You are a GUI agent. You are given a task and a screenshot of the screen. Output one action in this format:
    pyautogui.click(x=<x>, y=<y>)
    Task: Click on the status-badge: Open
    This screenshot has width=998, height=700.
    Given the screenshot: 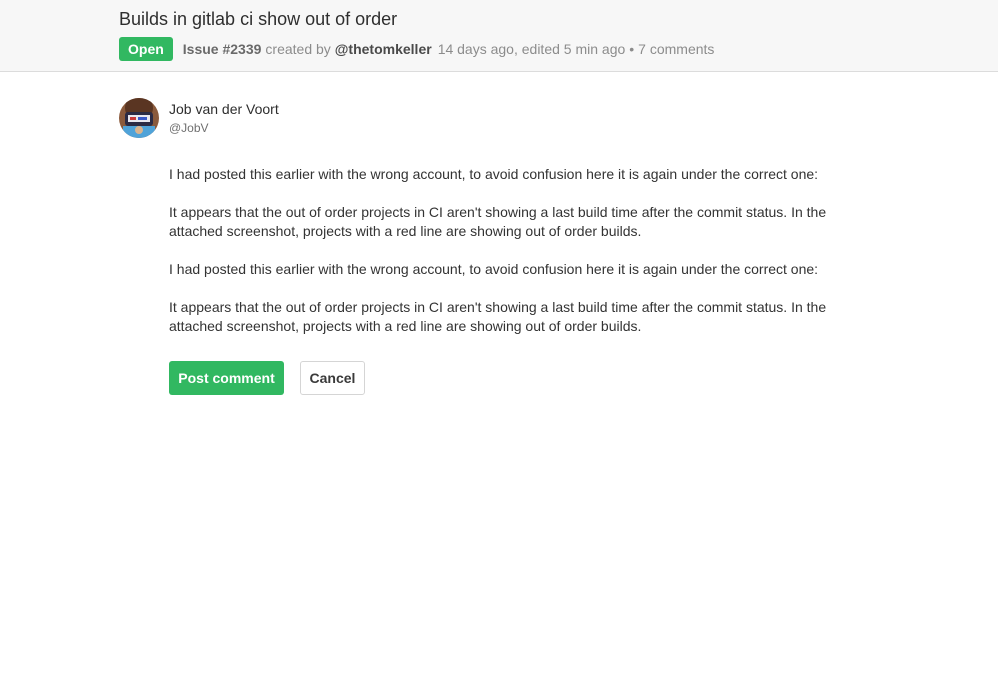 What is the action you would take?
    pyautogui.click(x=146, y=49)
    